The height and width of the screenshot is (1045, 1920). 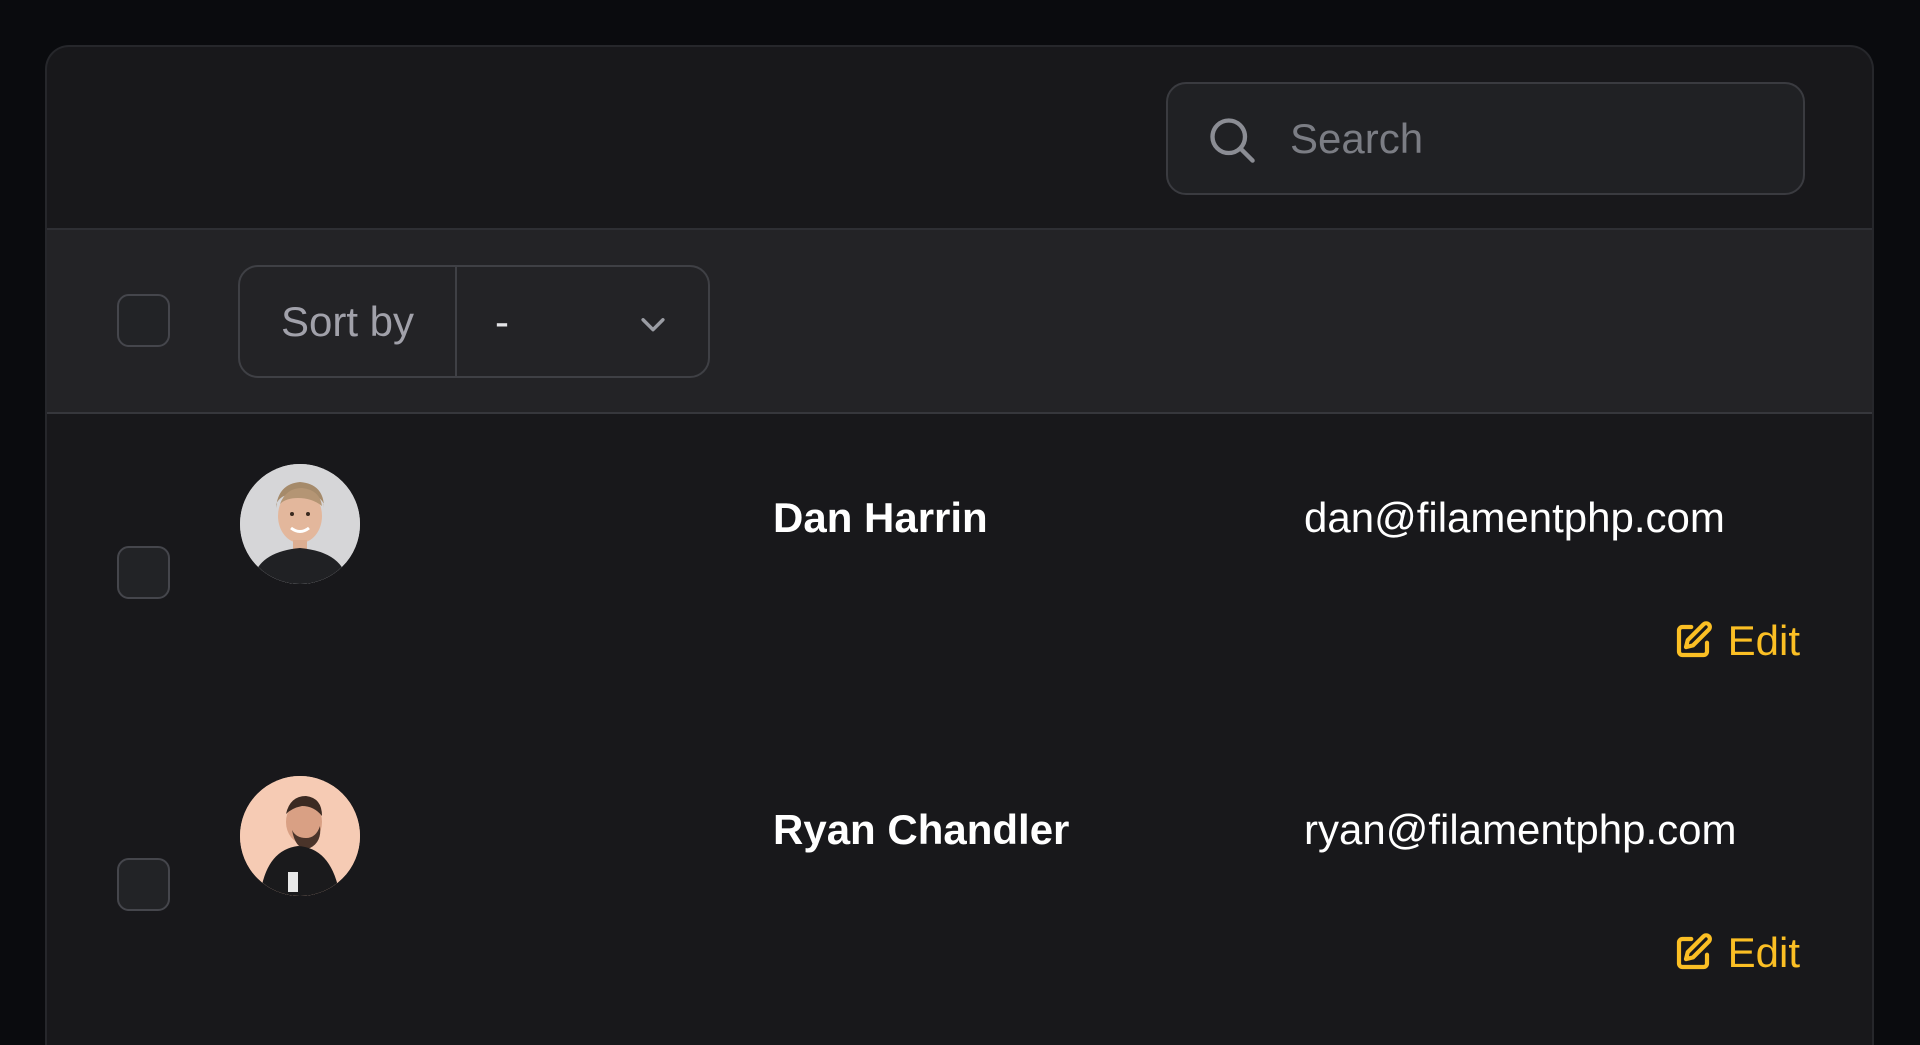 I want to click on user-name: Ryan Chandler, so click(x=921, y=829).